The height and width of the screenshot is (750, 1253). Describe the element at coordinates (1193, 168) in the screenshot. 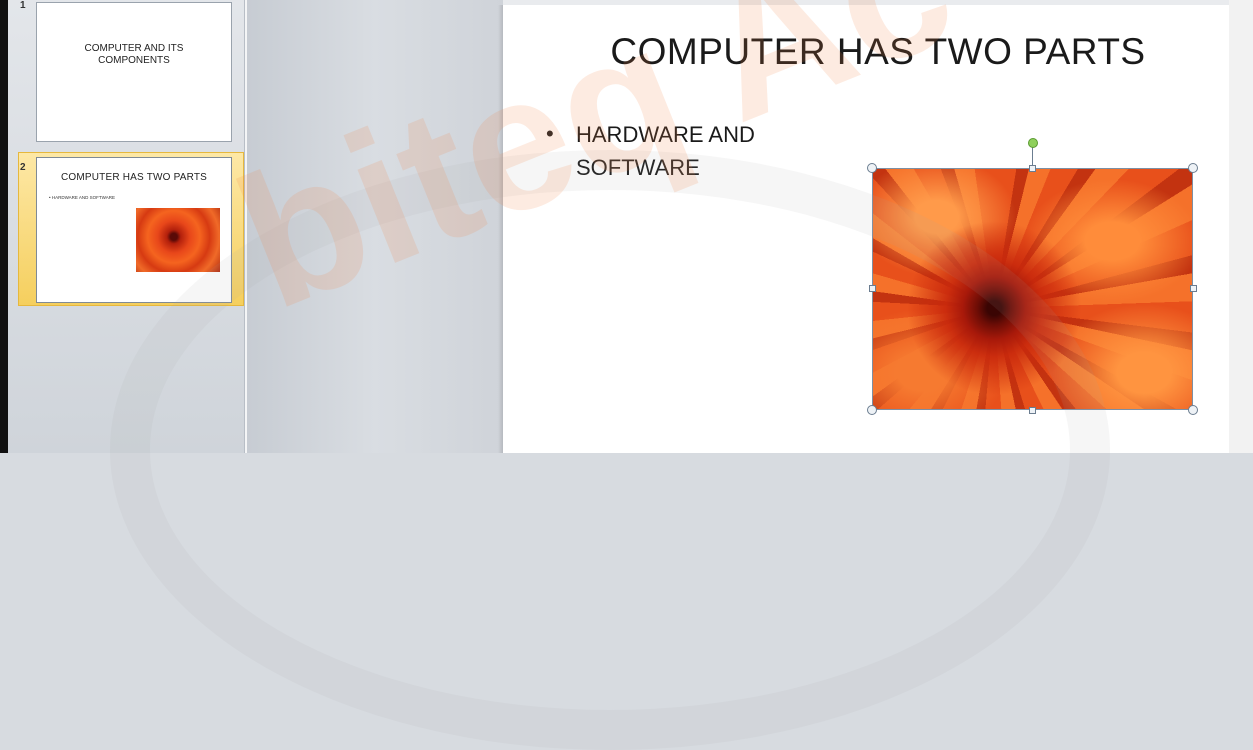

I see `resize-handle-top-right` at that location.